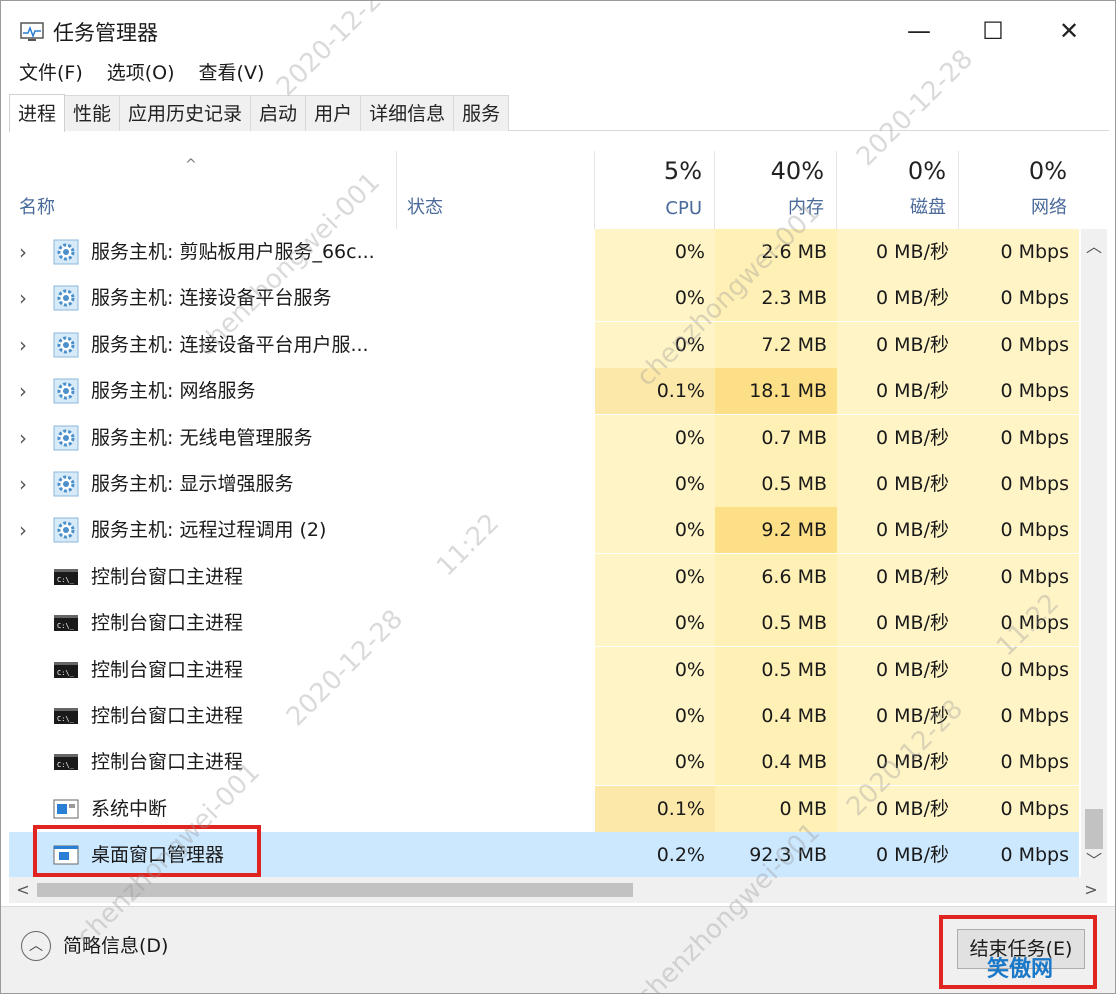 This screenshot has width=1116, height=994. I want to click on process-name: 控制台窗口主进程, so click(167, 577).